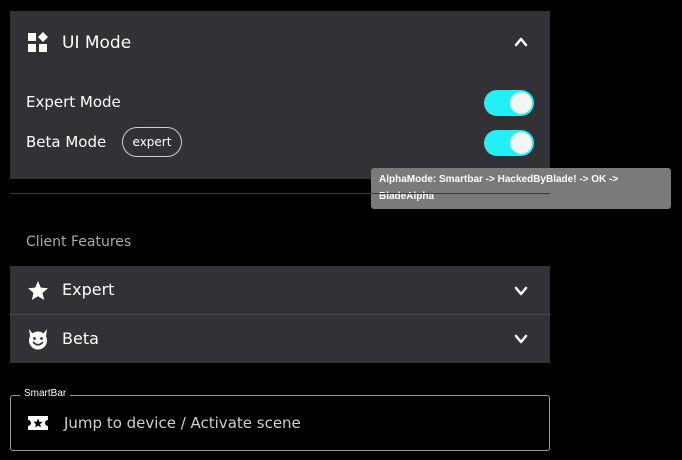  What do you see at coordinates (73, 102) in the screenshot?
I see `expert-mode-label: Expert Mode` at bounding box center [73, 102].